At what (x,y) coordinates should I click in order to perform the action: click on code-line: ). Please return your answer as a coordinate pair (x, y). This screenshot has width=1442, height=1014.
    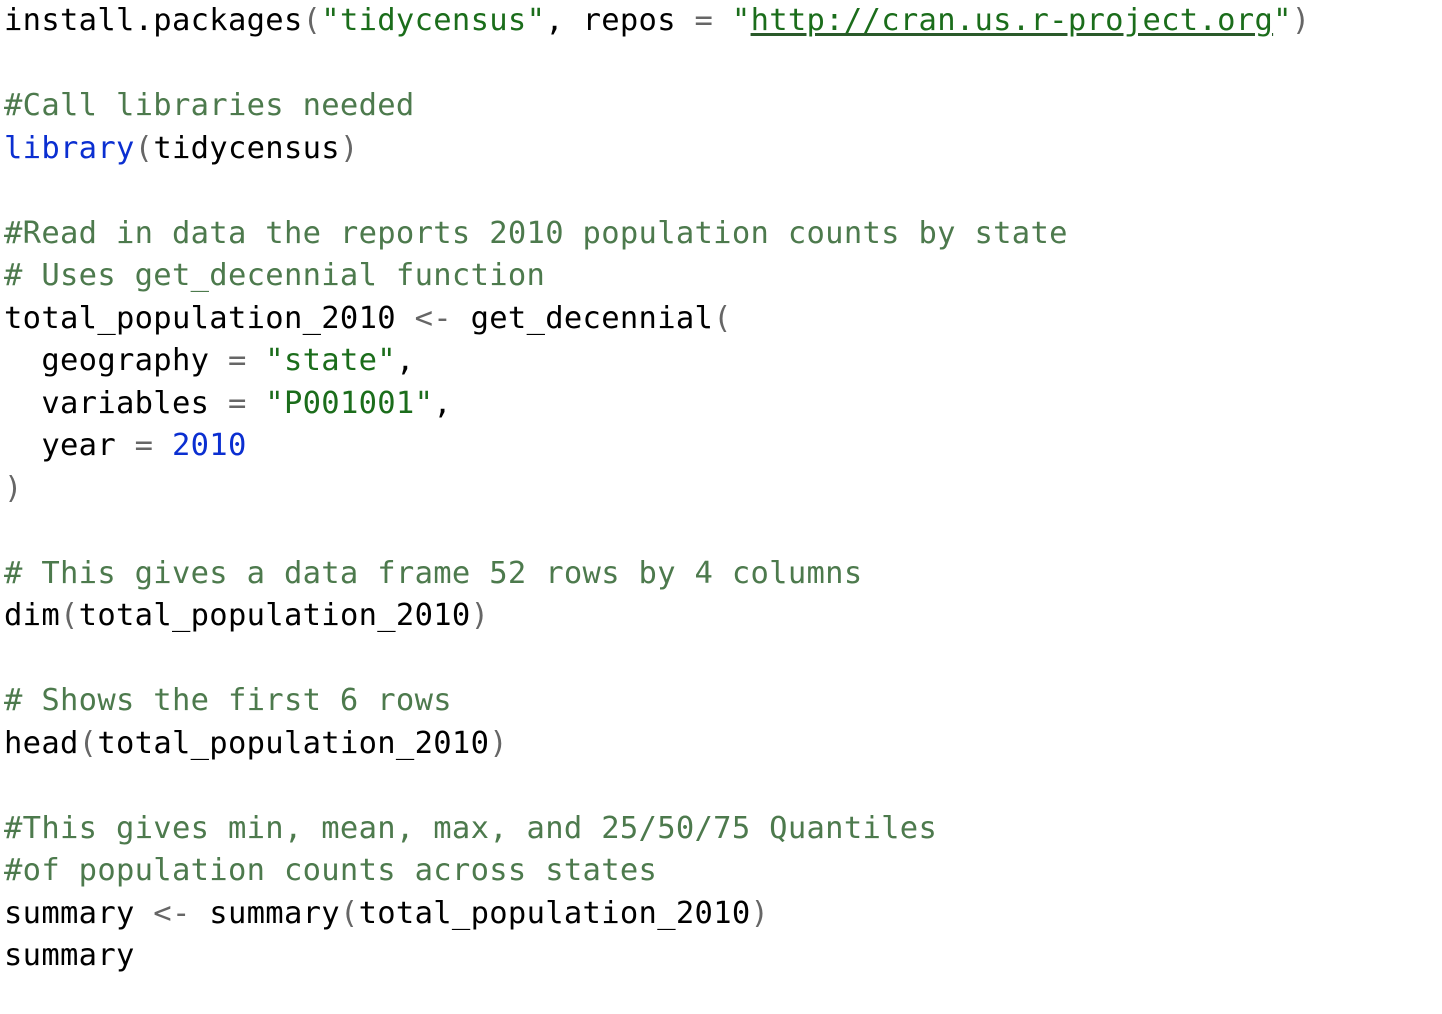
    Looking at the image, I should click on (719, 489).